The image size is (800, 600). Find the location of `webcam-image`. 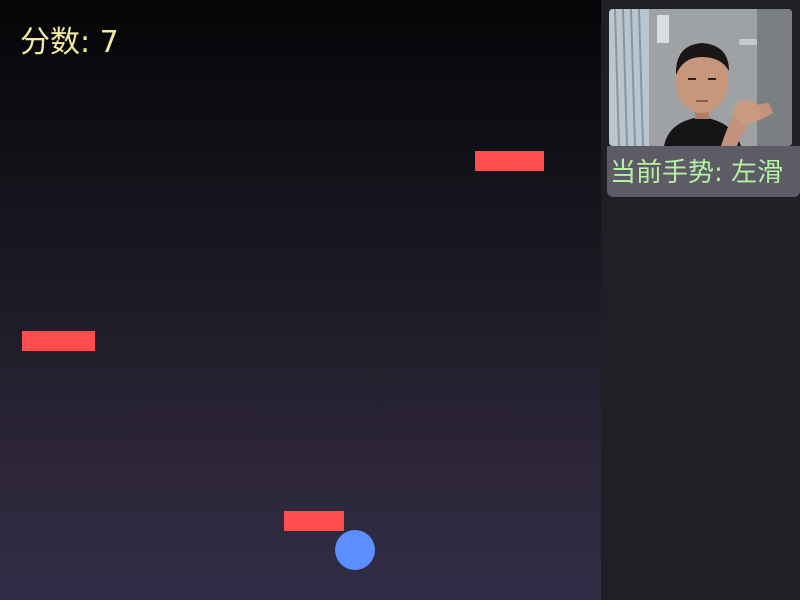

webcam-image is located at coordinates (700, 77).